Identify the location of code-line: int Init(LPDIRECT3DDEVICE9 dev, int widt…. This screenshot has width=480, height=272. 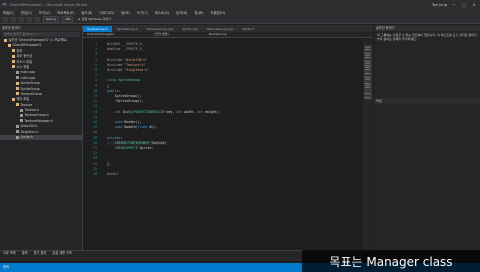
(164, 111).